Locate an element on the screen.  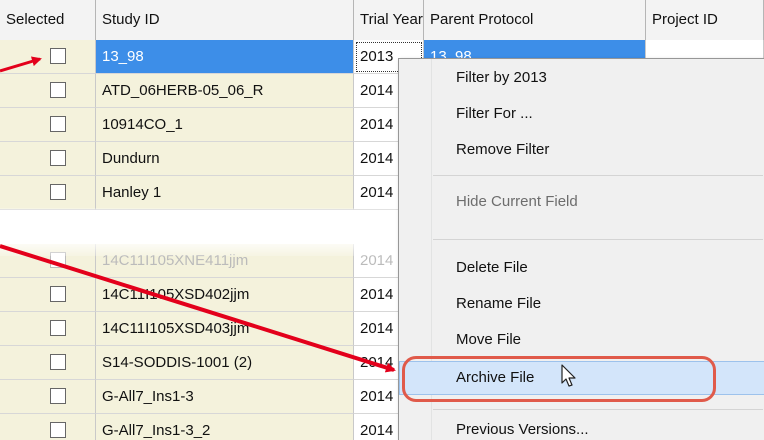
study-id-cell: 13_98 is located at coordinates (225, 57).